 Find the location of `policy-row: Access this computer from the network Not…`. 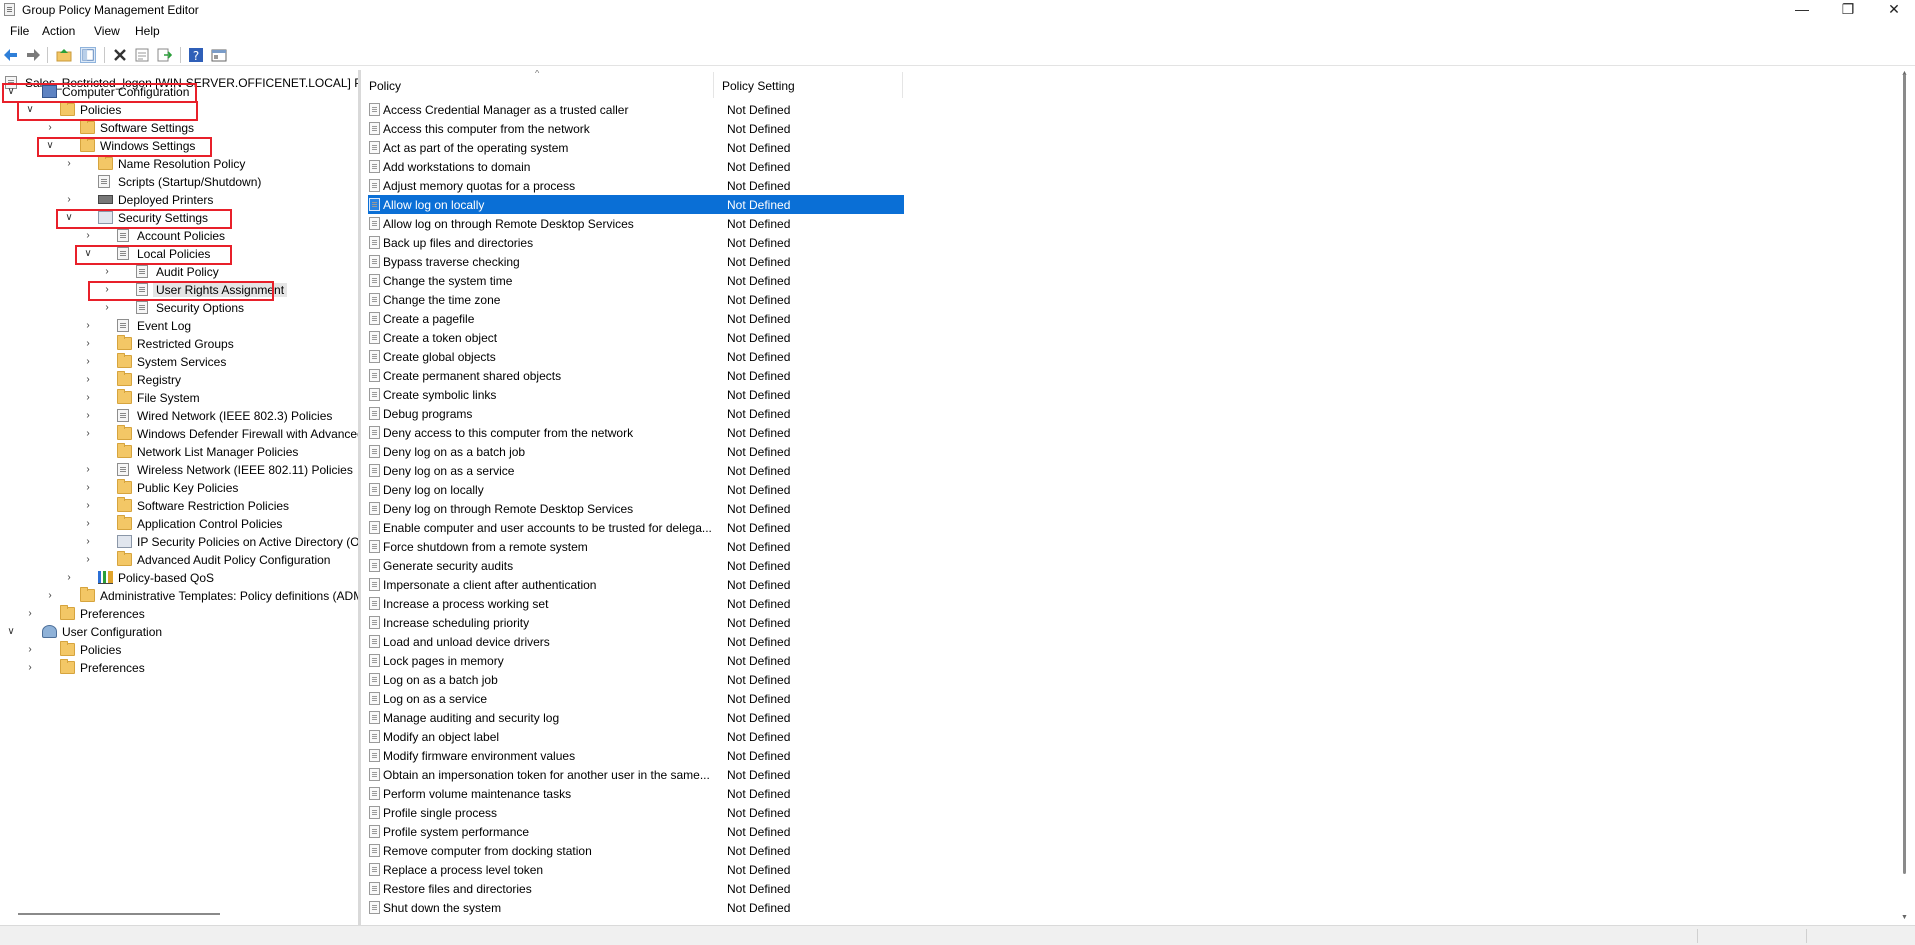

policy-row: Access this computer from the network Not… is located at coordinates (636, 128).